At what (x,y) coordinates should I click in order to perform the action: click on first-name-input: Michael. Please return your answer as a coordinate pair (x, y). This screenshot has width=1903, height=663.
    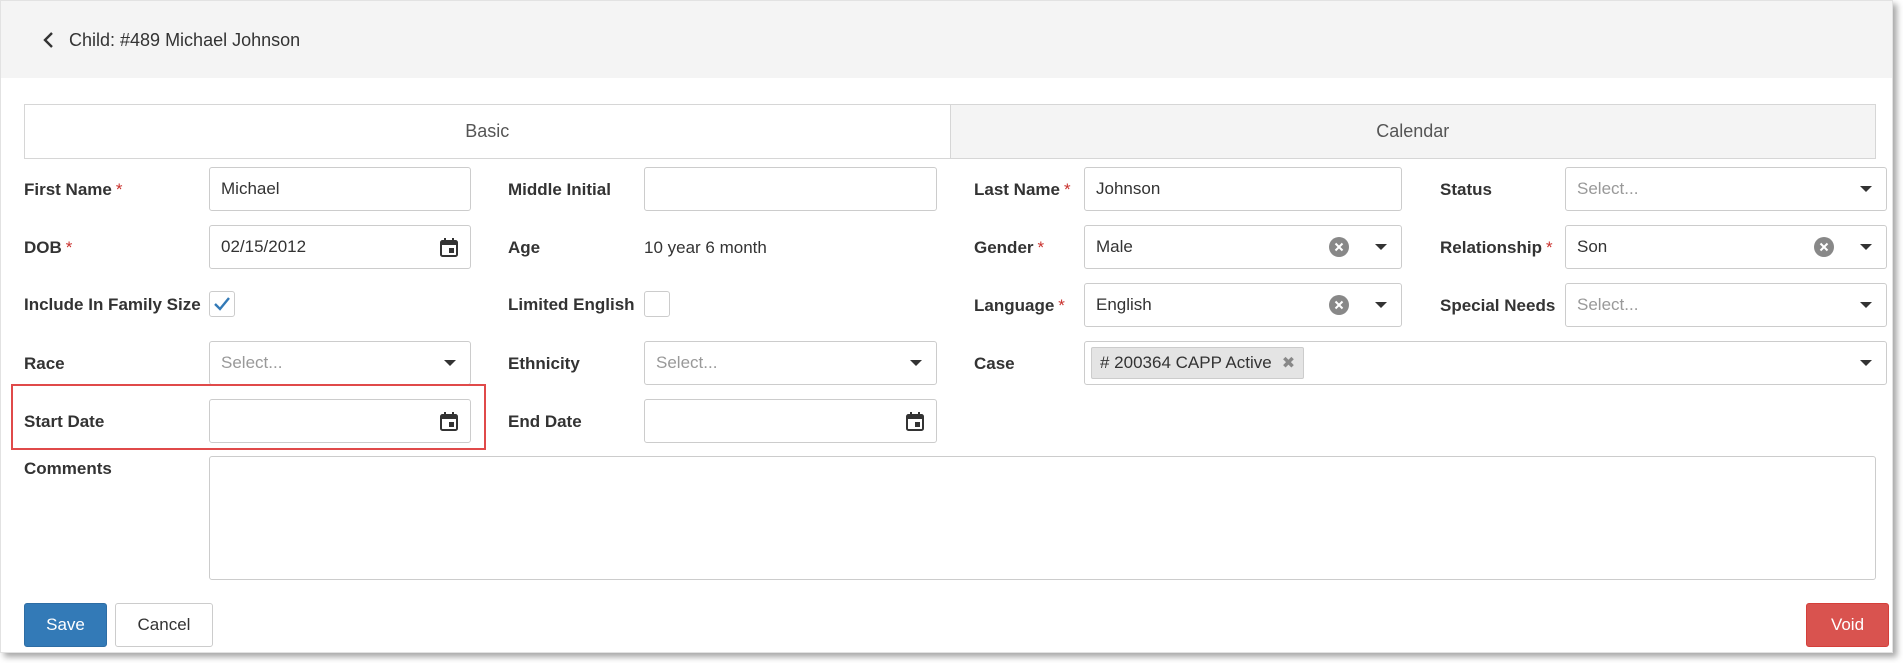
    Looking at the image, I should click on (340, 189).